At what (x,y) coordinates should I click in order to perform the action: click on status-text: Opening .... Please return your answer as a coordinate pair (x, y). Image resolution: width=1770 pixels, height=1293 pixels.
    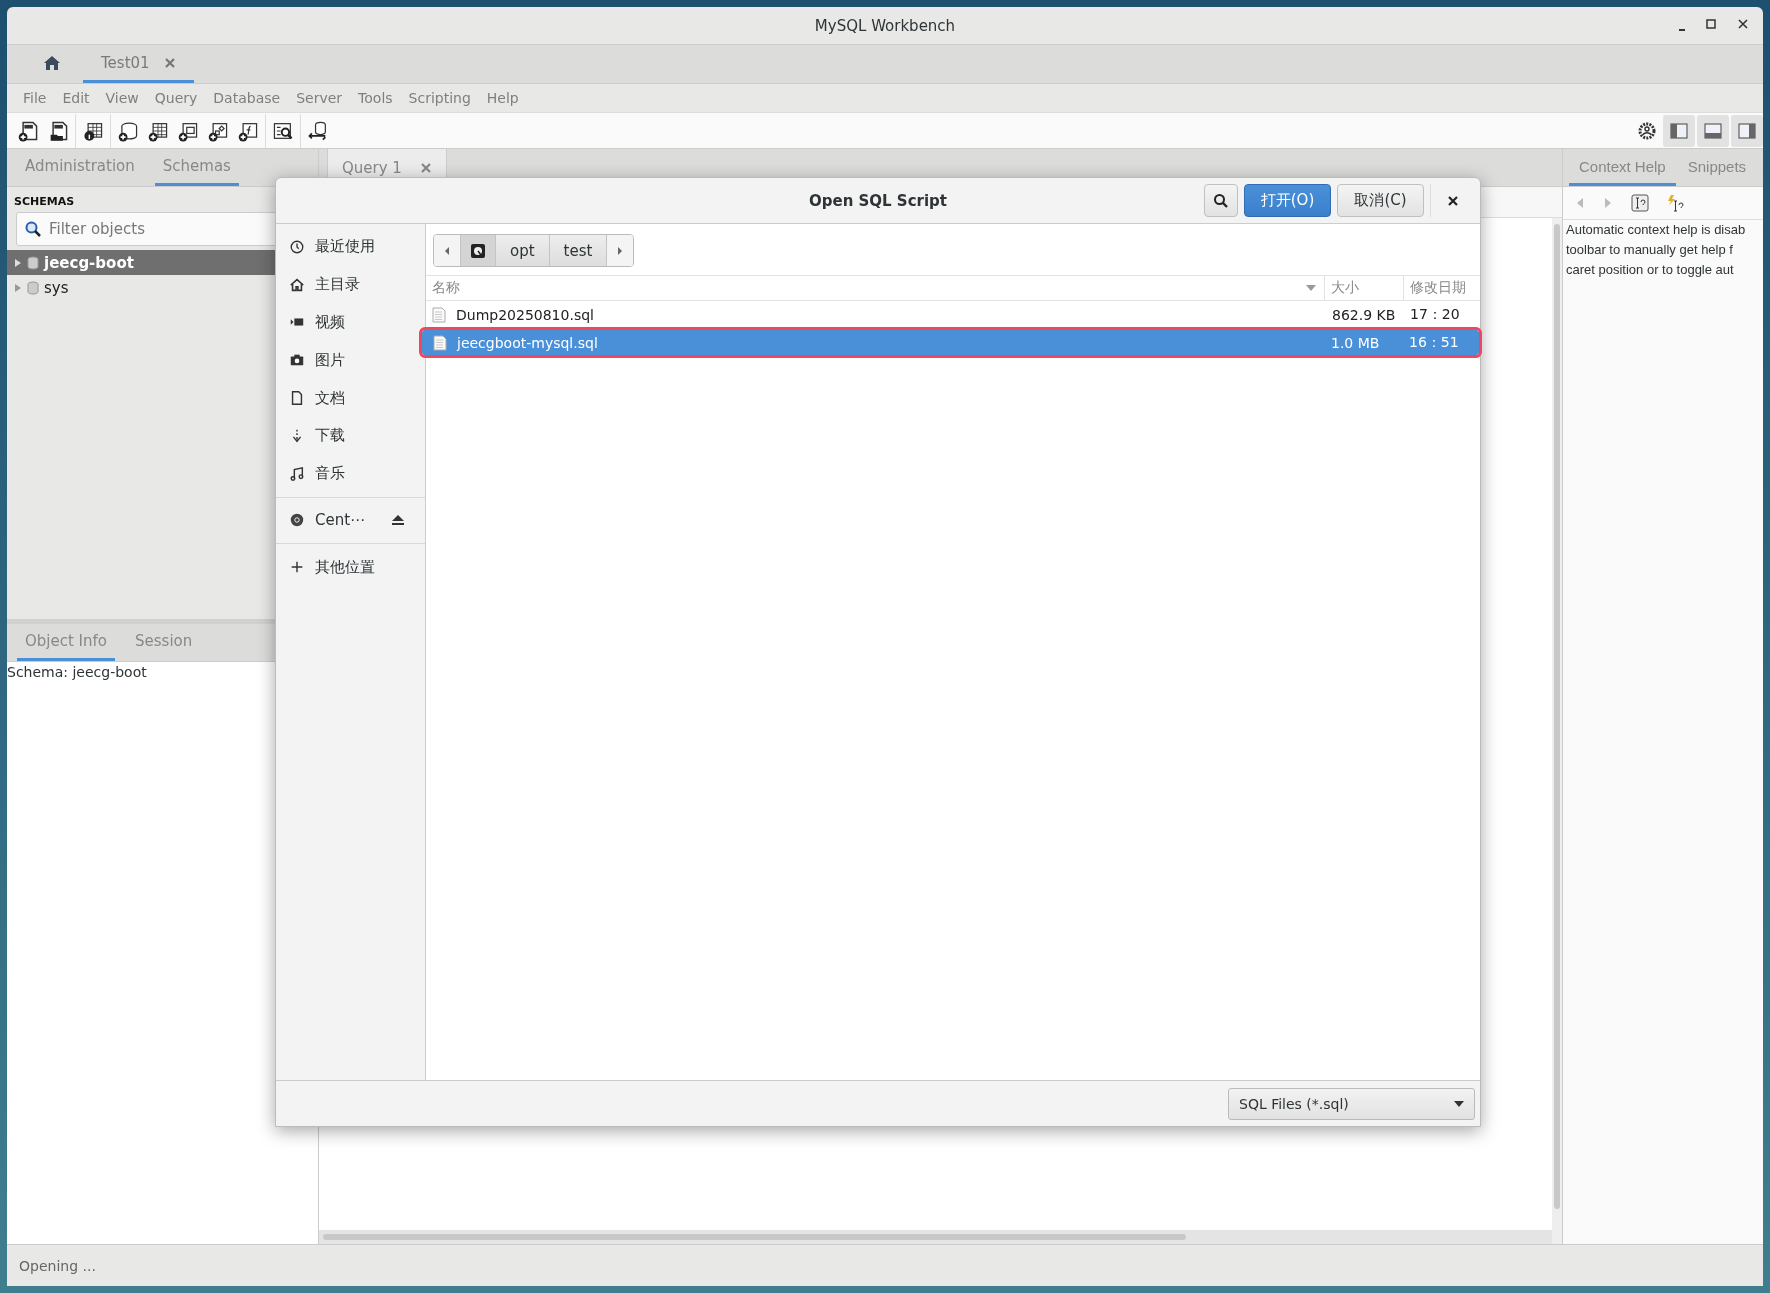
    Looking at the image, I should click on (57, 1265).